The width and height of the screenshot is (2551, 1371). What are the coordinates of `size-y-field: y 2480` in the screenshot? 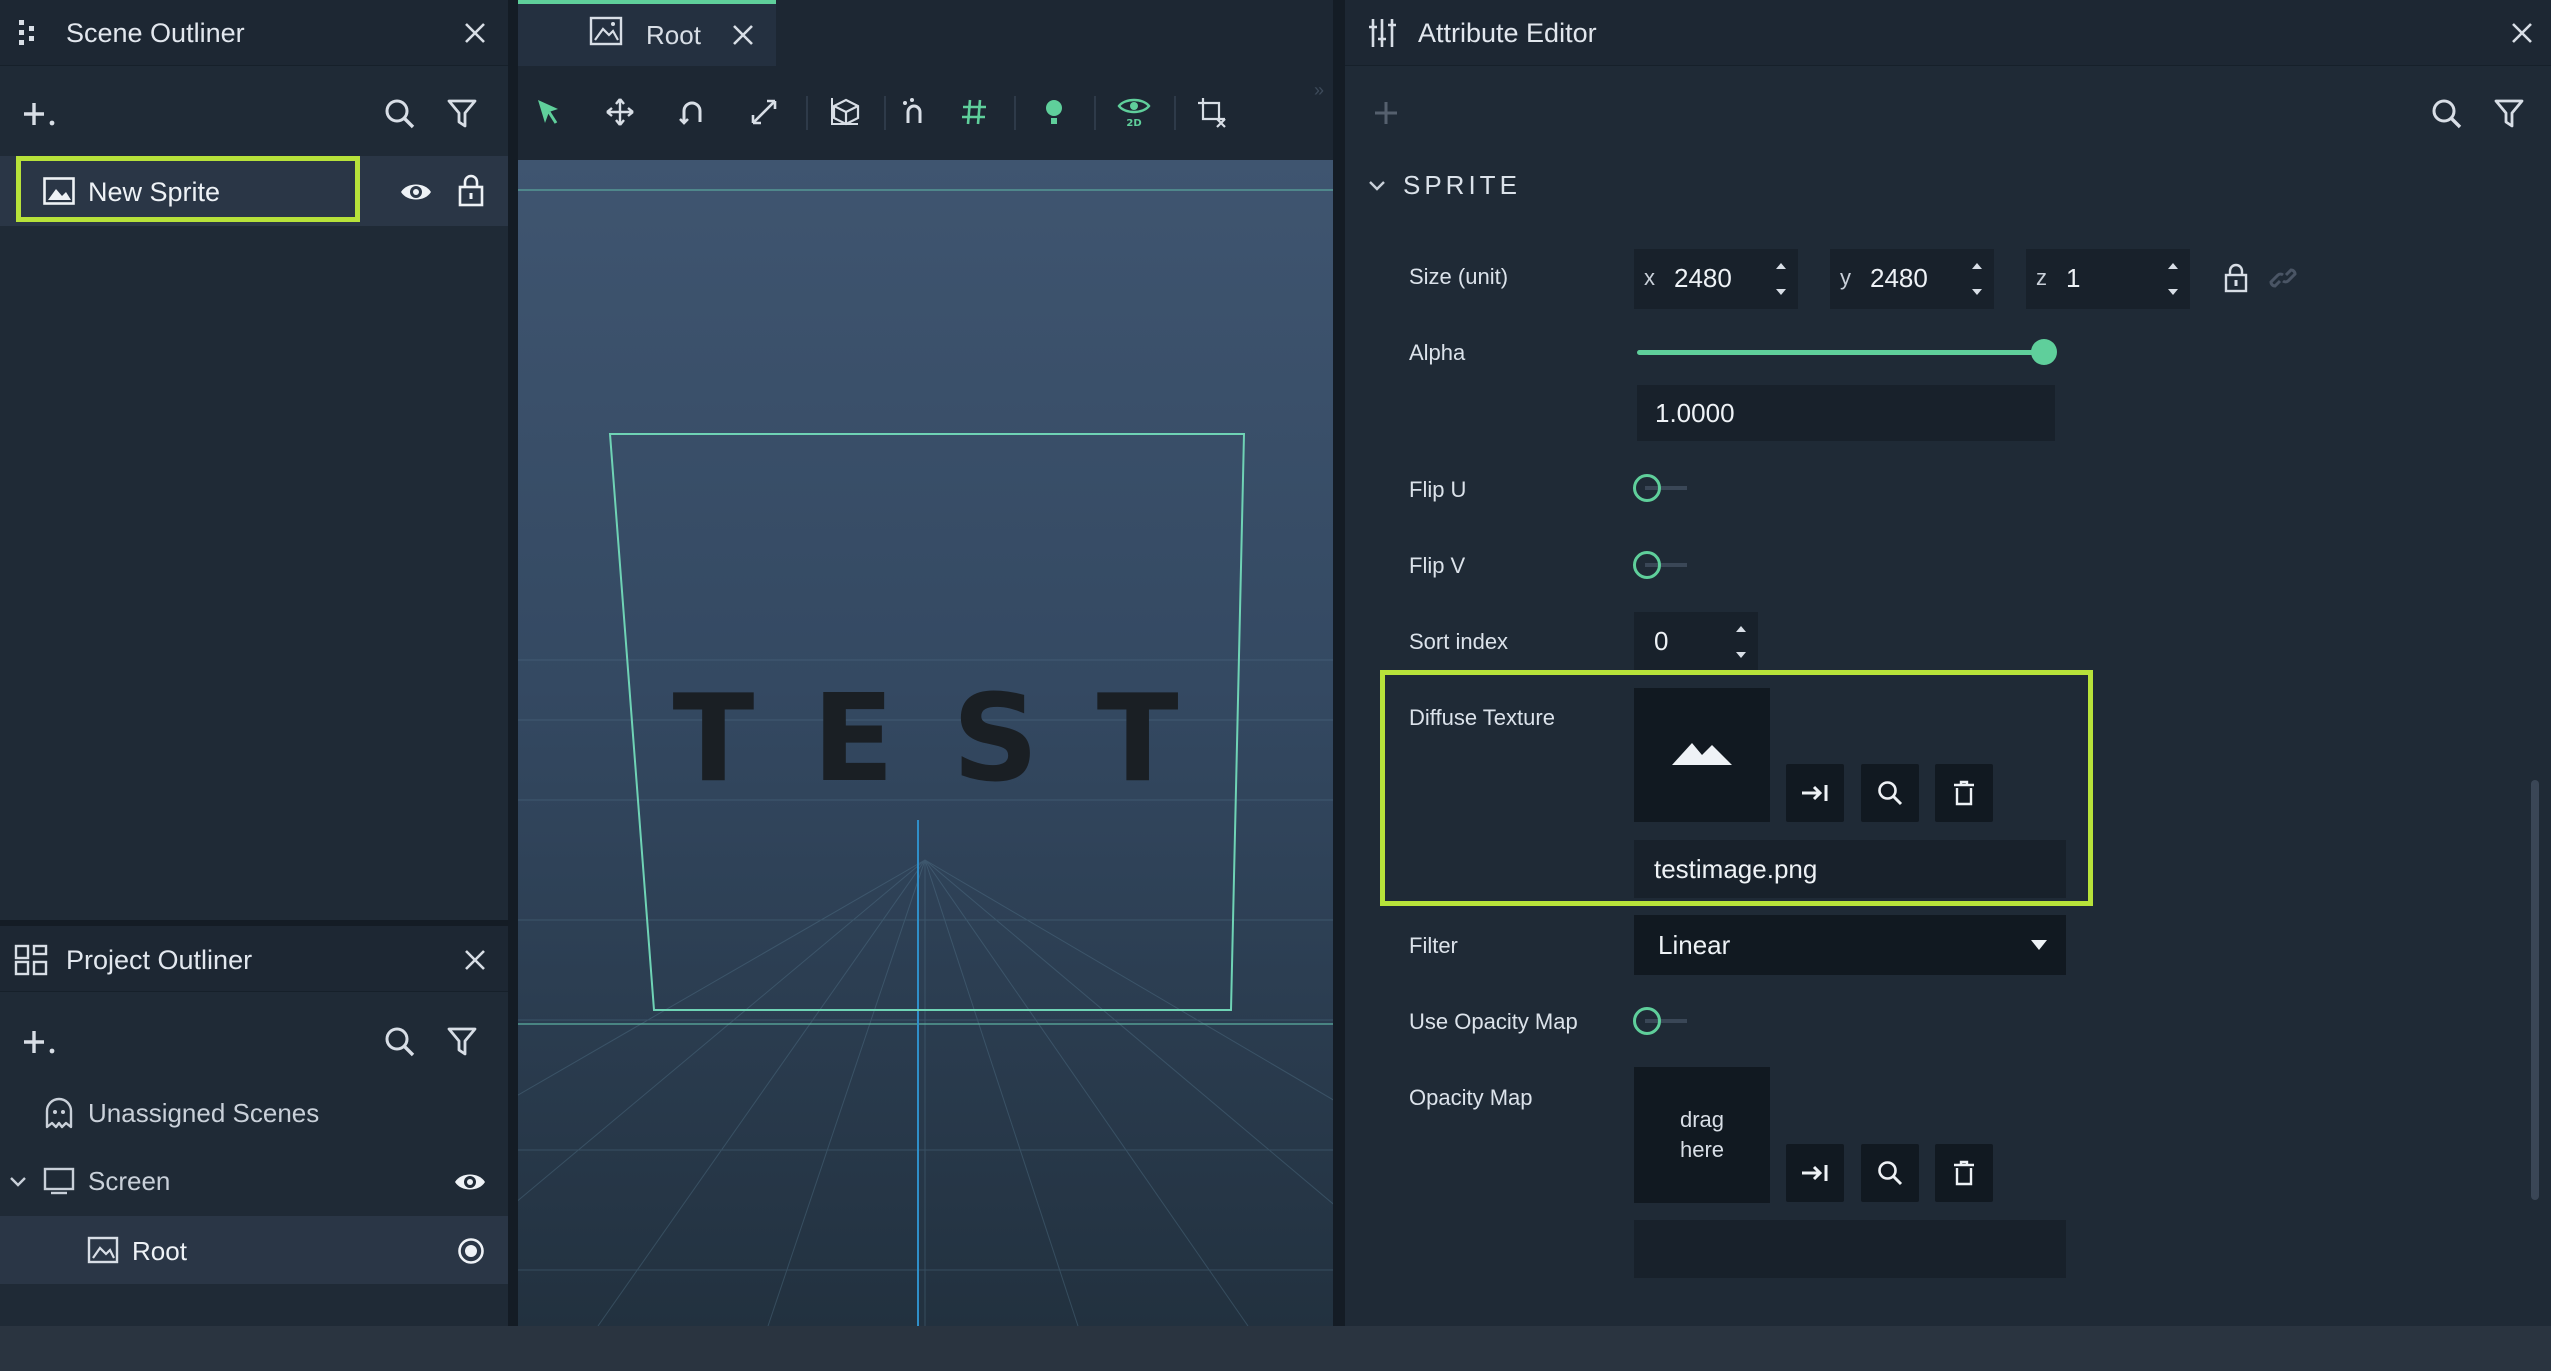 It's located at (1912, 279).